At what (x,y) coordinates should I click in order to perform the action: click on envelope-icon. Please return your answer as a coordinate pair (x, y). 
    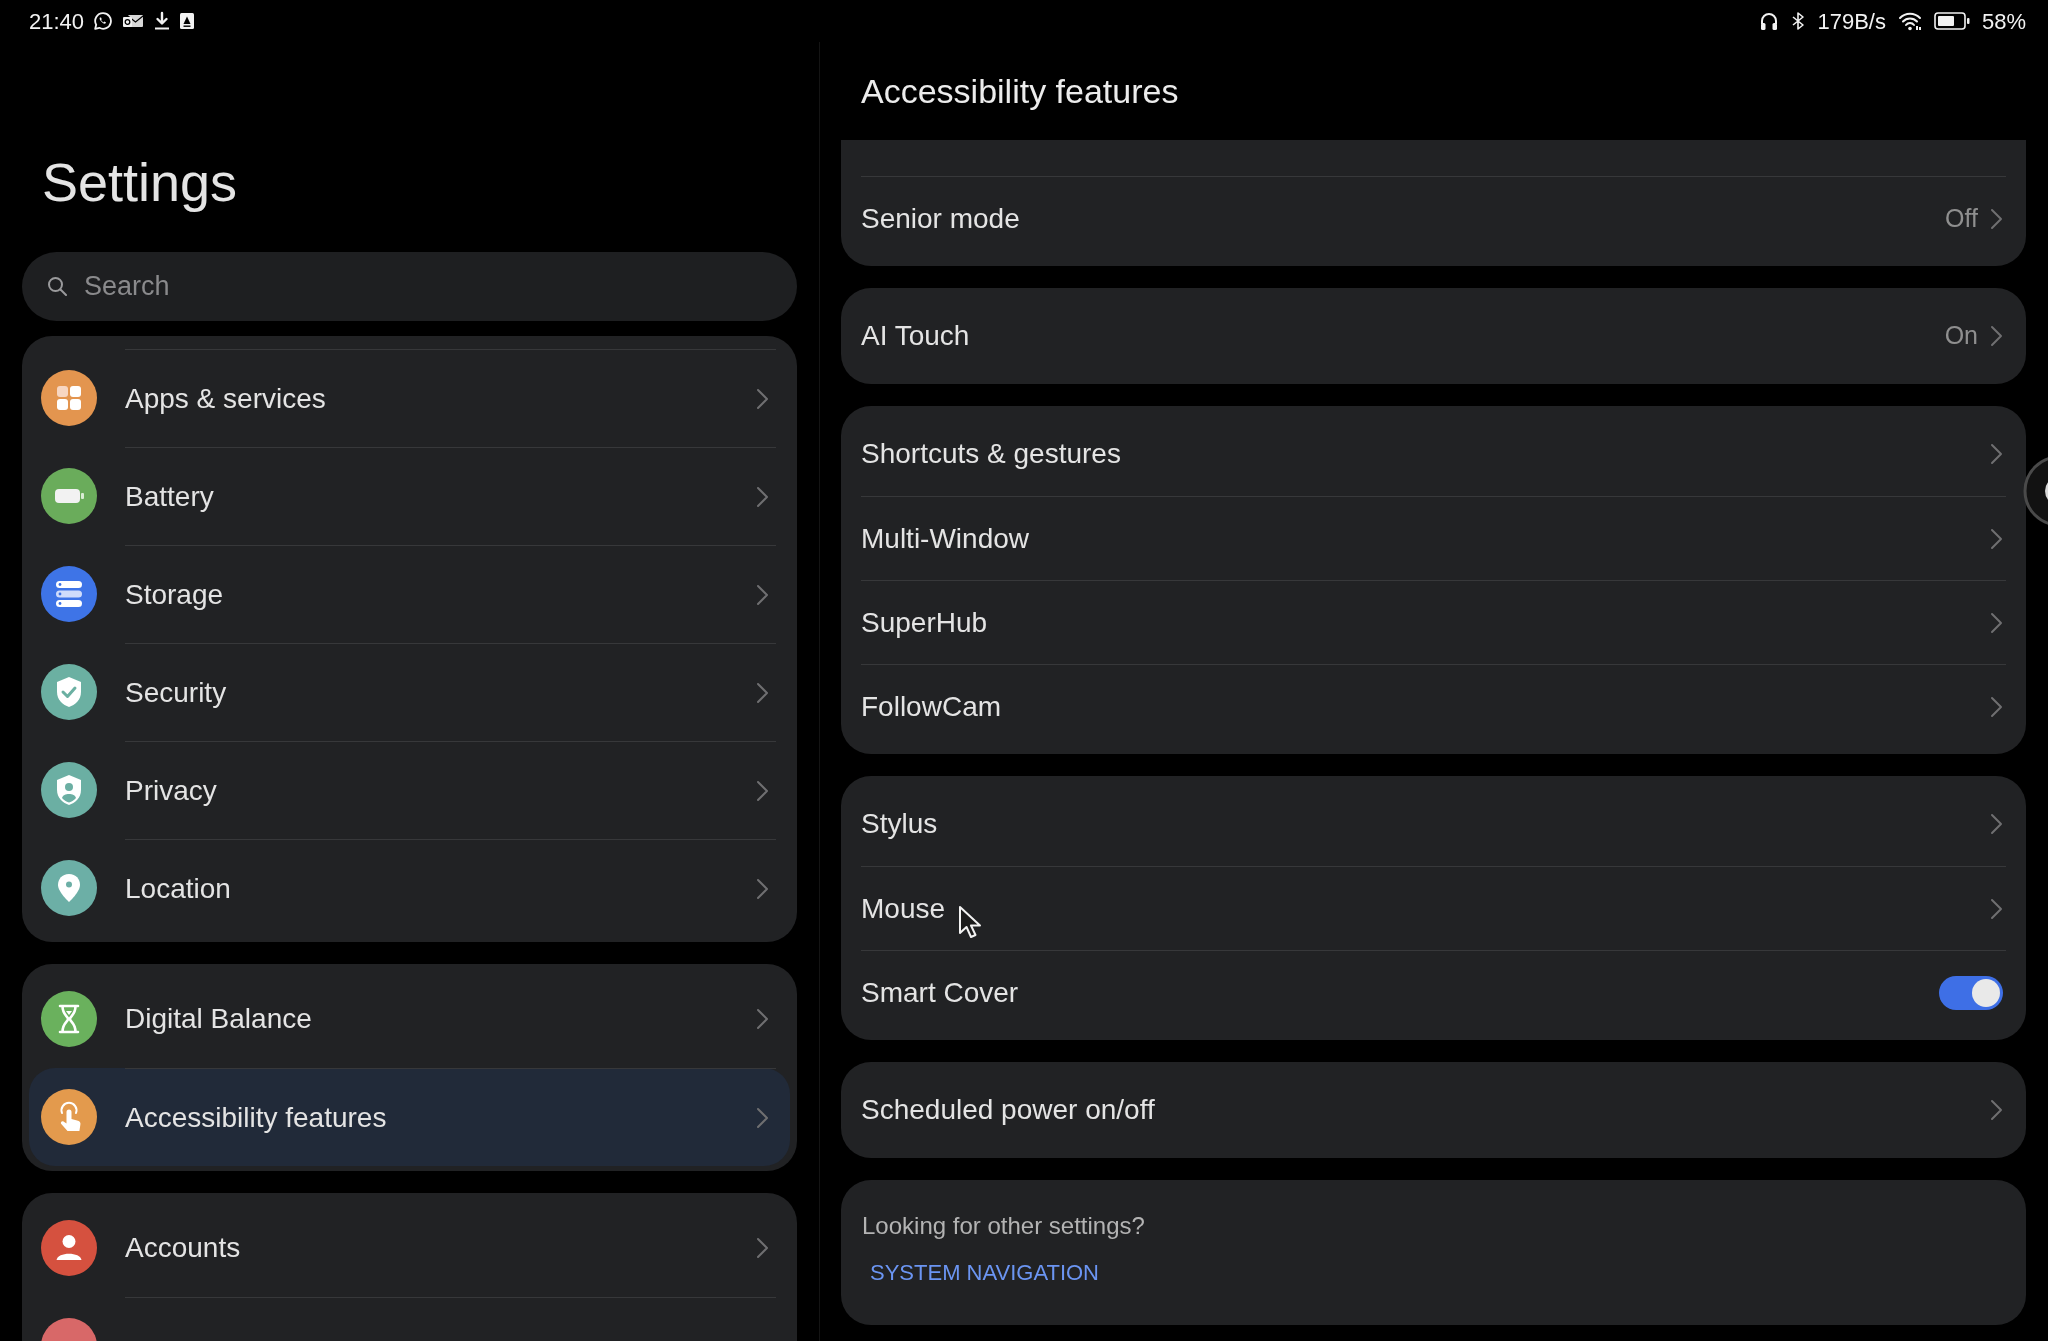
    Looking at the image, I should click on (133, 21).